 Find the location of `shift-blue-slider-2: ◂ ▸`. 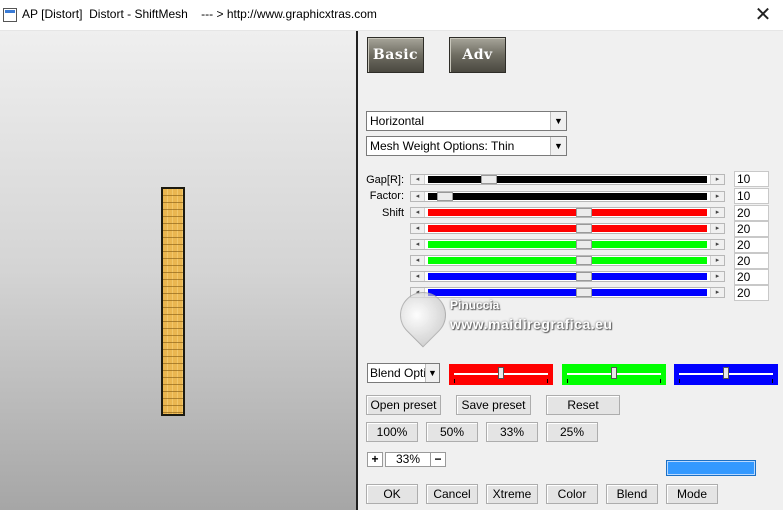

shift-blue-slider-2: ◂ ▸ is located at coordinates (567, 292).